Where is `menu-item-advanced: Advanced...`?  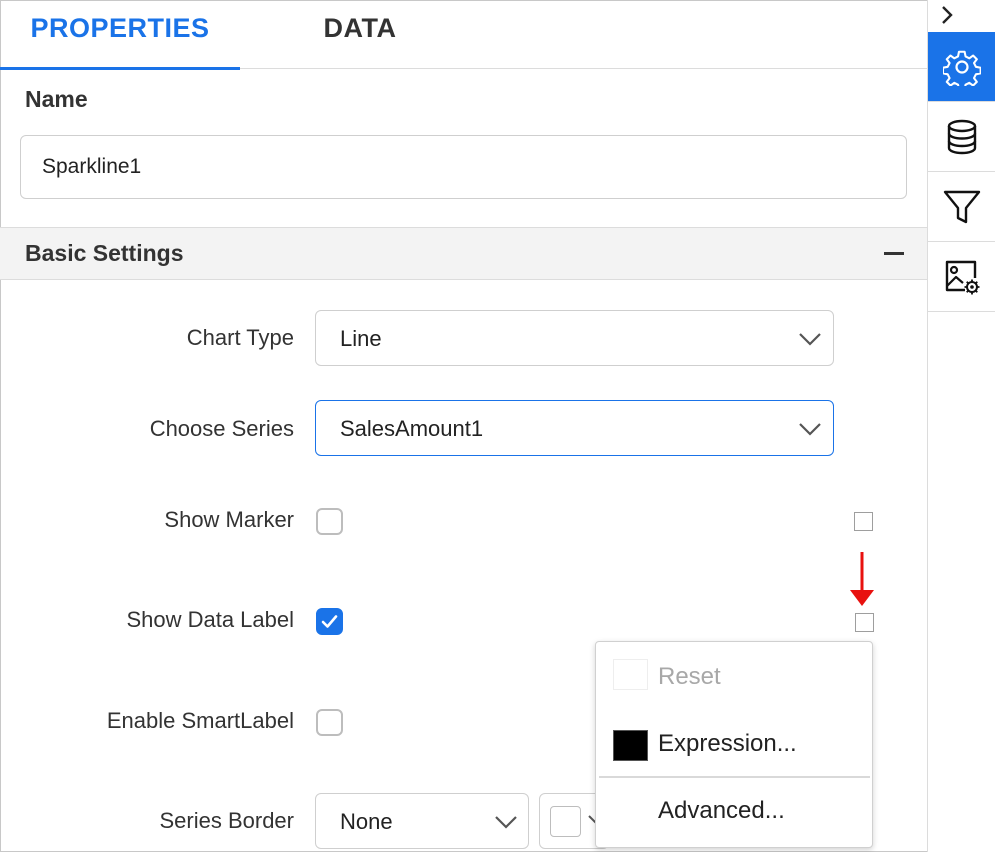
menu-item-advanced: Advanced... is located at coordinates (734, 733).